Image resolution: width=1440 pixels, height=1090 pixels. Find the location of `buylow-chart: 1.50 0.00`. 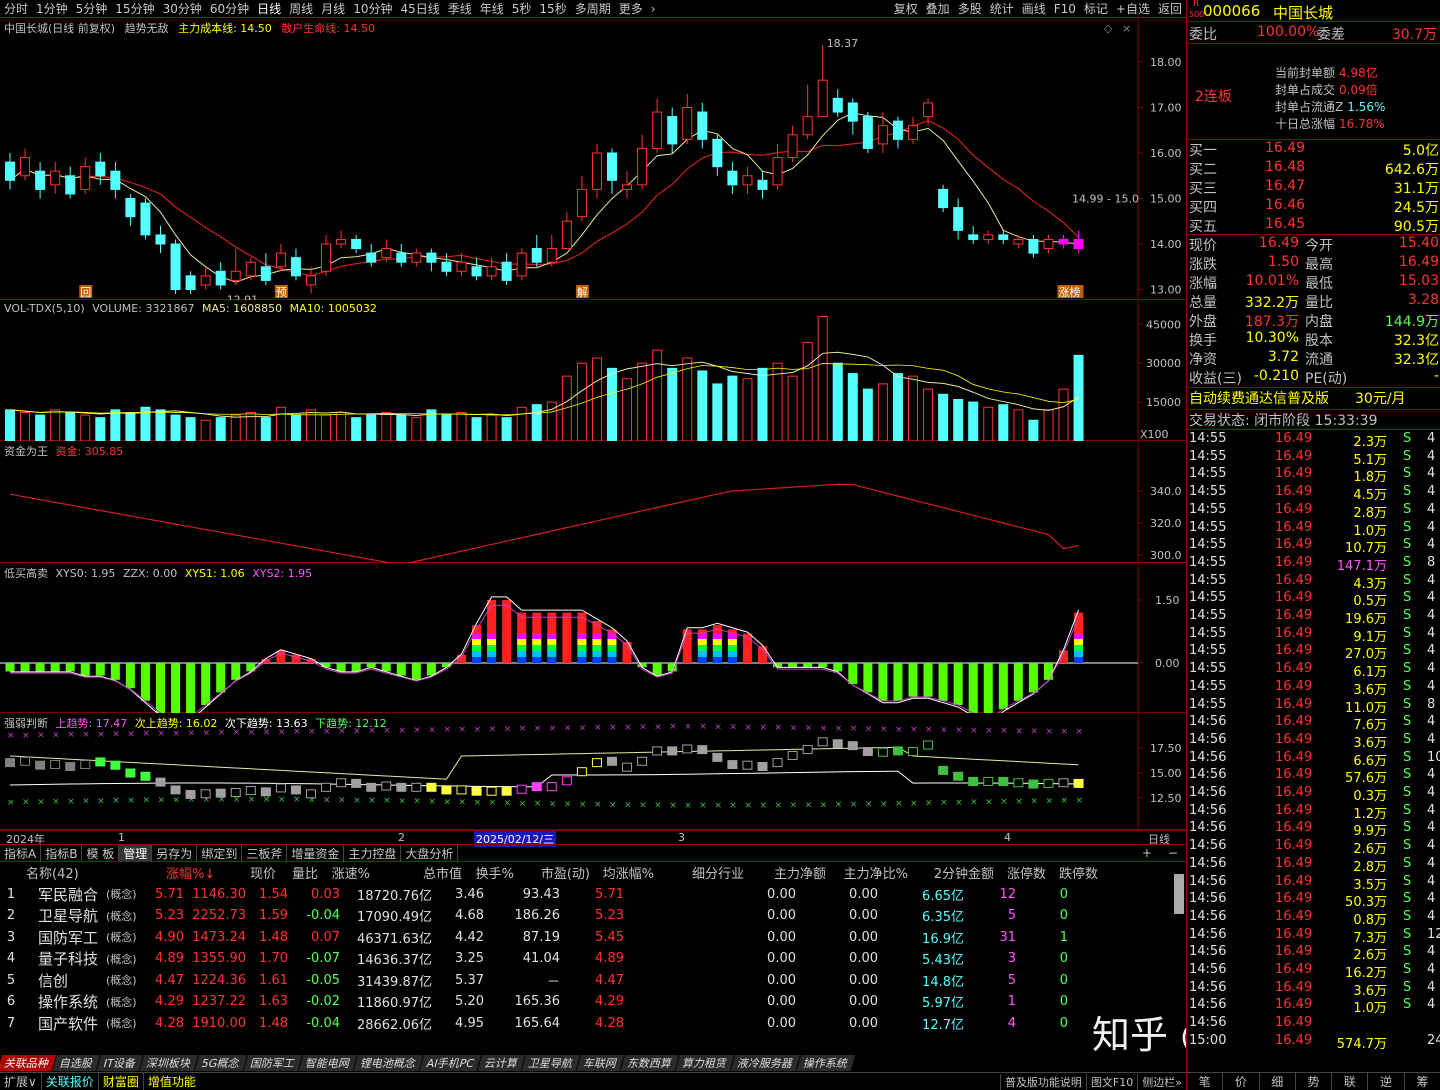

buylow-chart: 1.50 0.00 is located at coordinates (593, 638).